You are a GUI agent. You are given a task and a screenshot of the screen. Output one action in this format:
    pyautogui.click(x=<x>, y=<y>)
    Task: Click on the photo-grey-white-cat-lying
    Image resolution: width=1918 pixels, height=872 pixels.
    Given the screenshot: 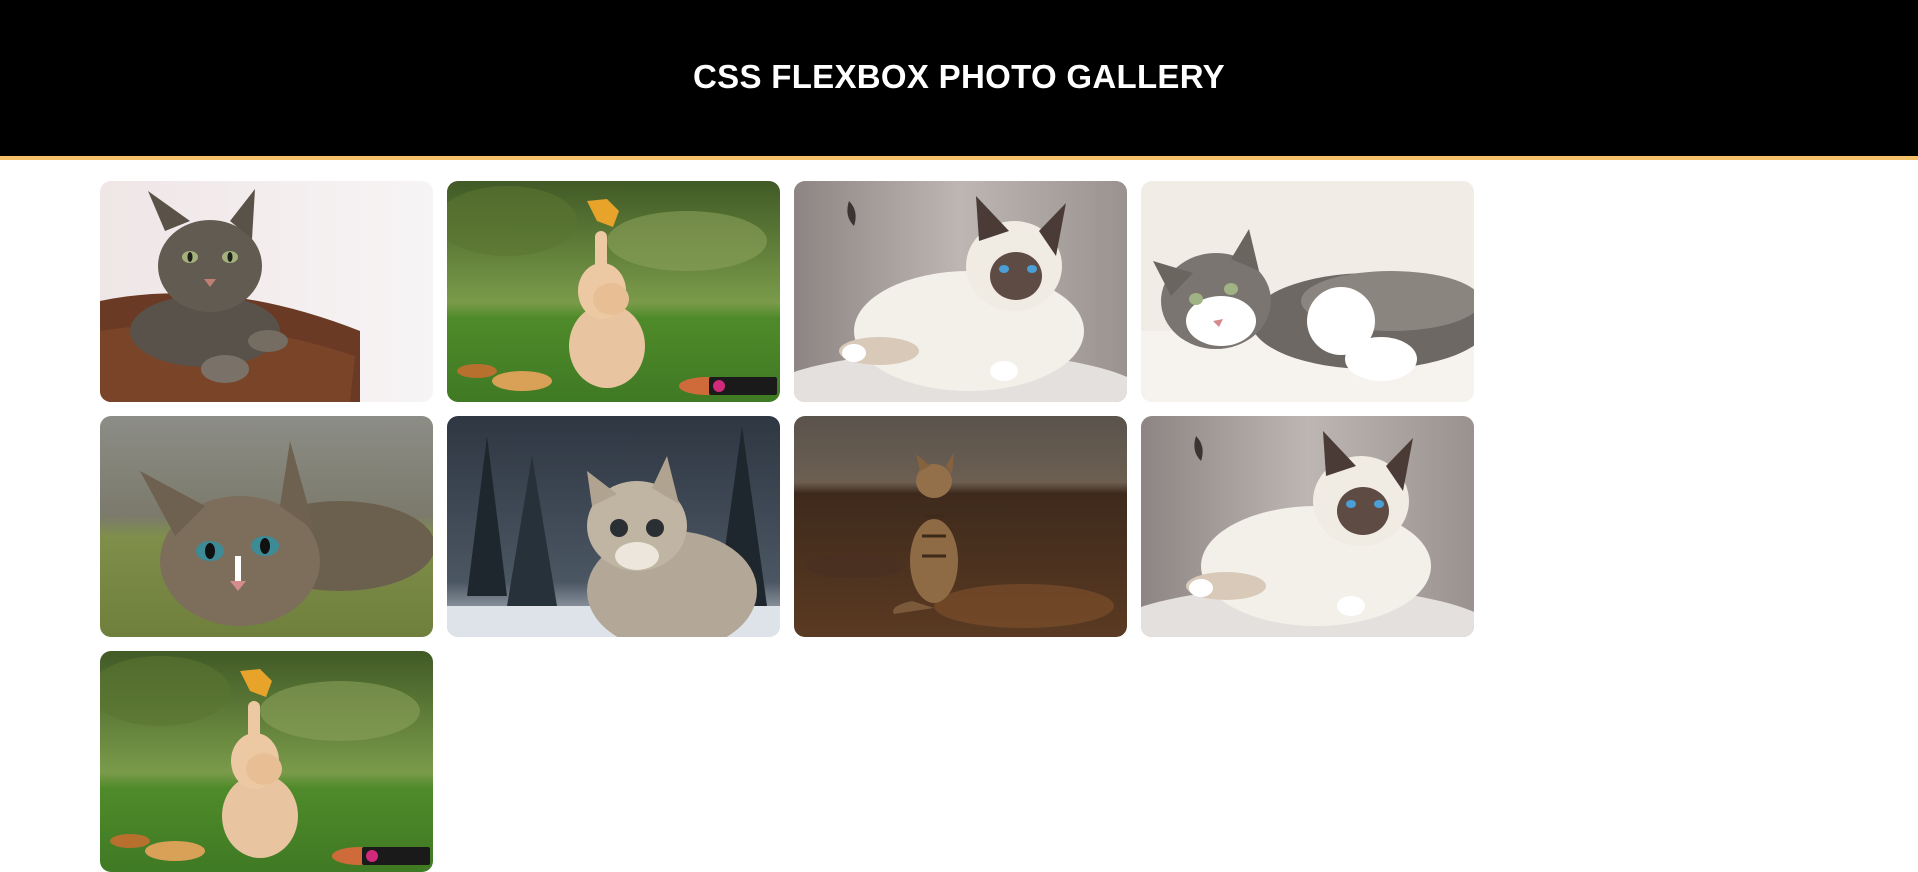 What is the action you would take?
    pyautogui.click(x=1307, y=291)
    